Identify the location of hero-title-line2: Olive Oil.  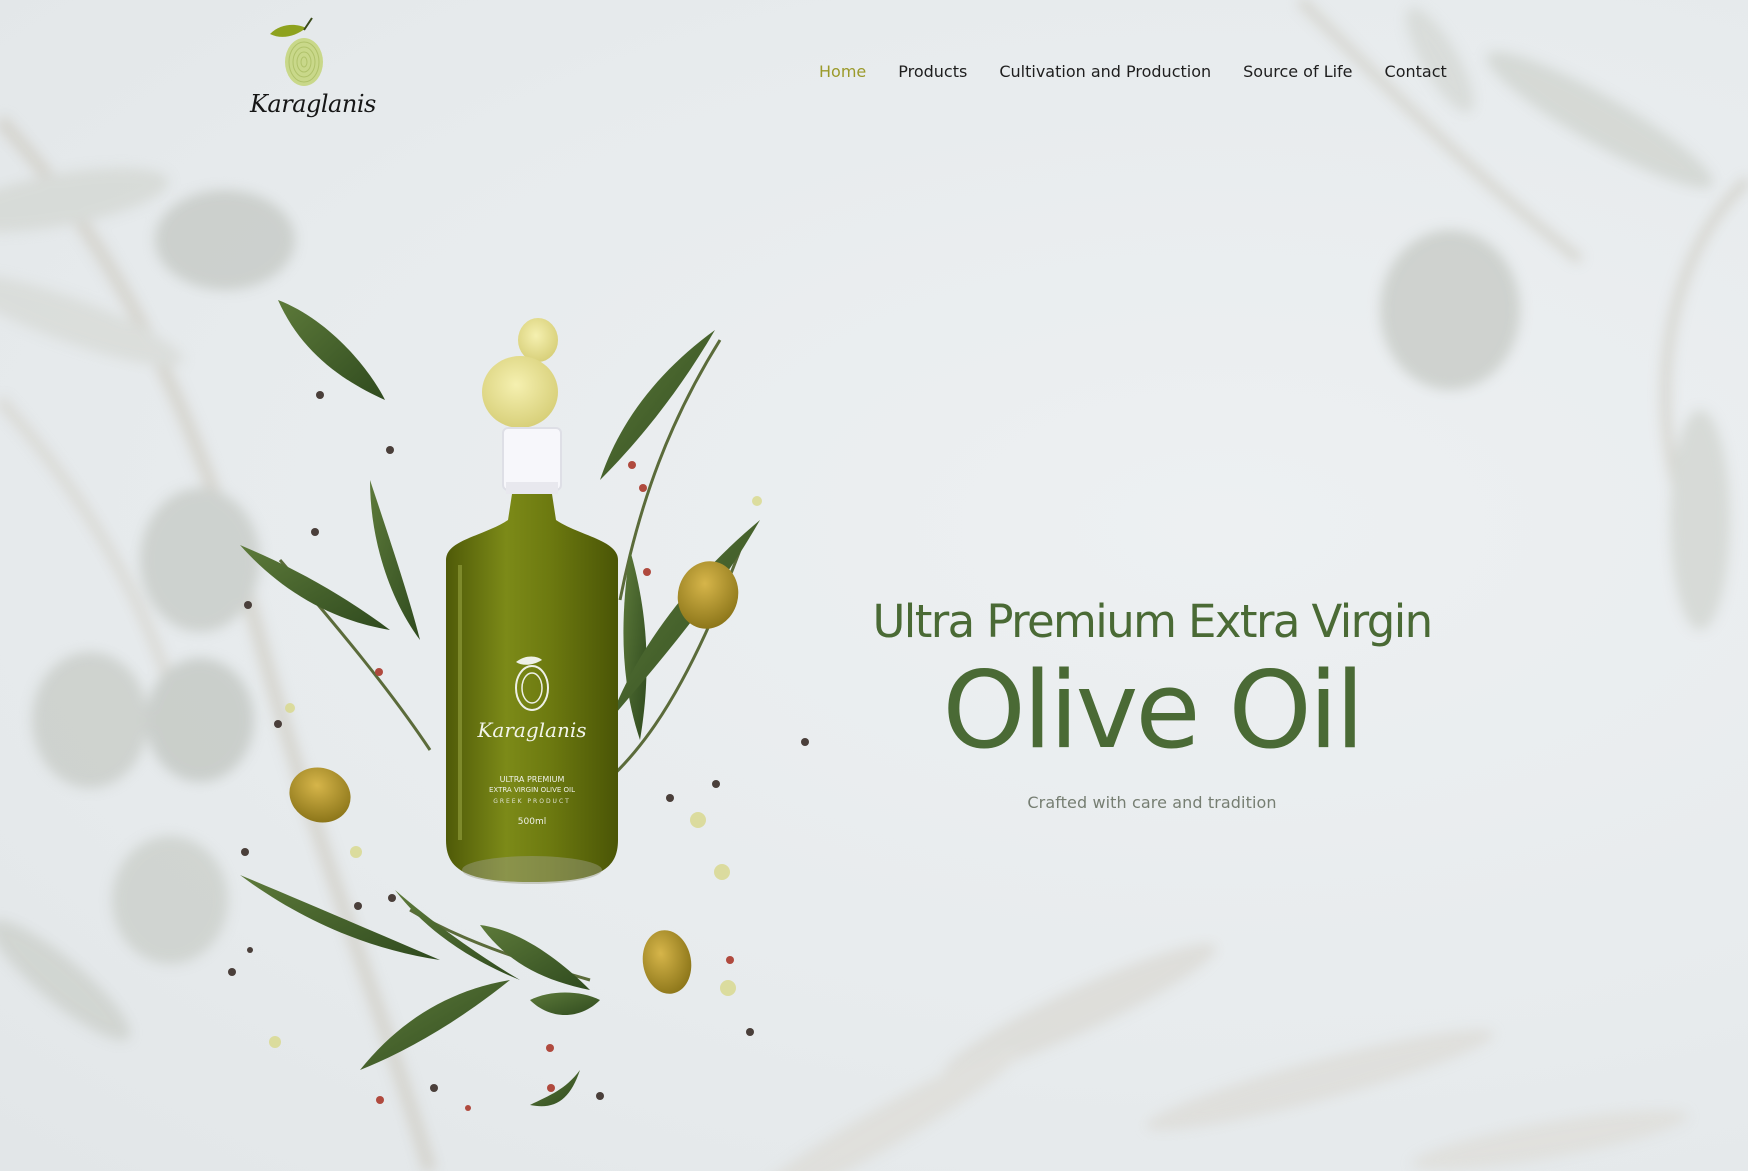
(1153, 710).